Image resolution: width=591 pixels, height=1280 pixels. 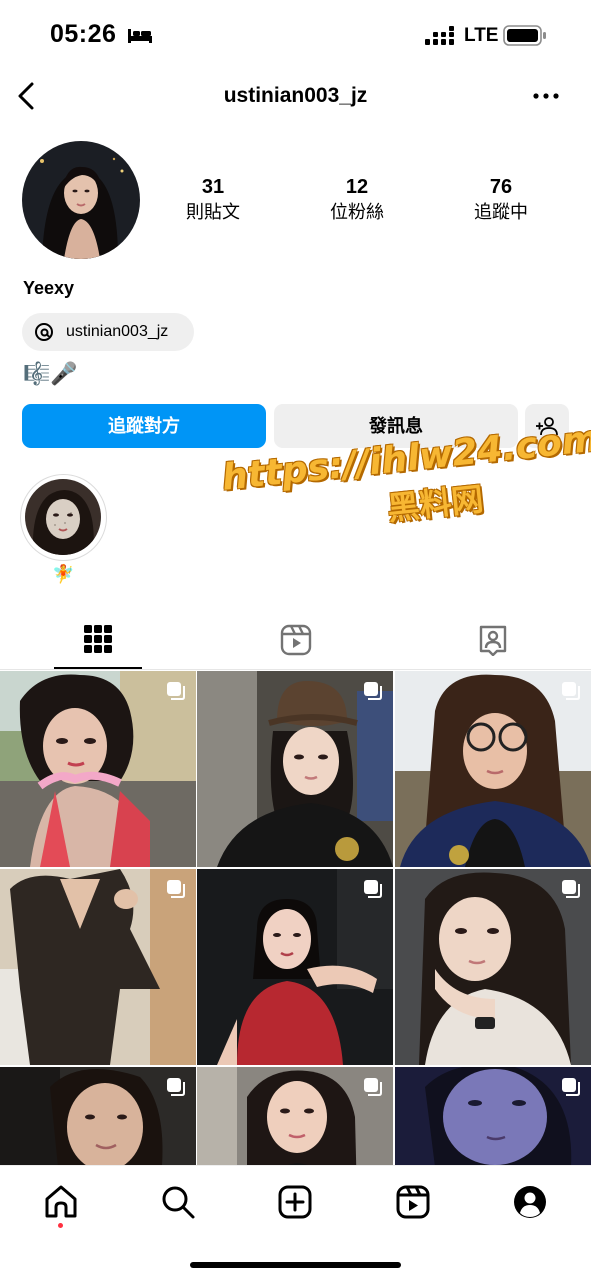 I want to click on nav-home, so click(x=61, y=1202).